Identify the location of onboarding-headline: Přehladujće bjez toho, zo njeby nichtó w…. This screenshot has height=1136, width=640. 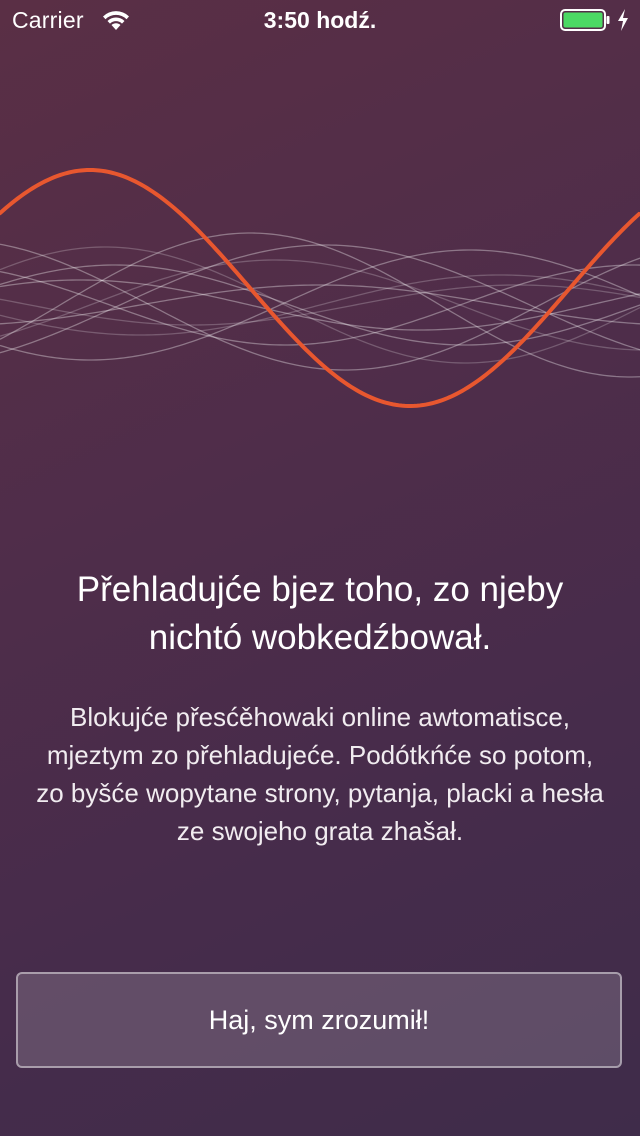
(320, 613).